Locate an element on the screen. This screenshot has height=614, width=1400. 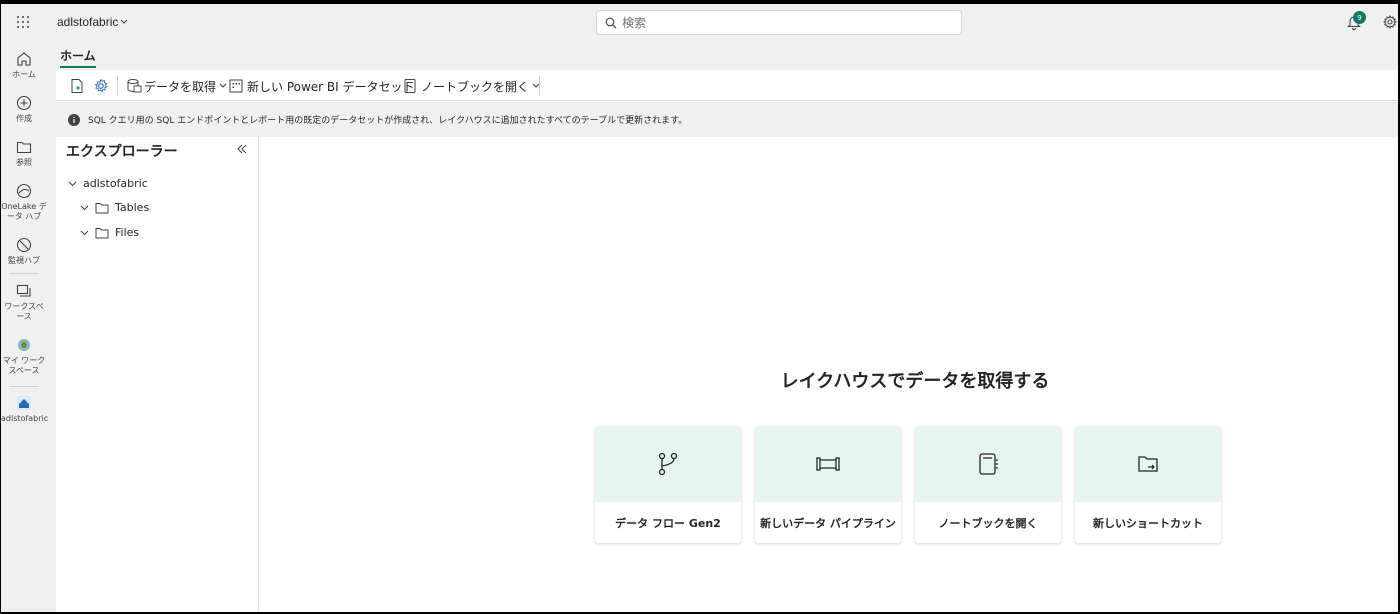
rail-item-label: マイ ワークスペース is located at coordinates (24, 365).